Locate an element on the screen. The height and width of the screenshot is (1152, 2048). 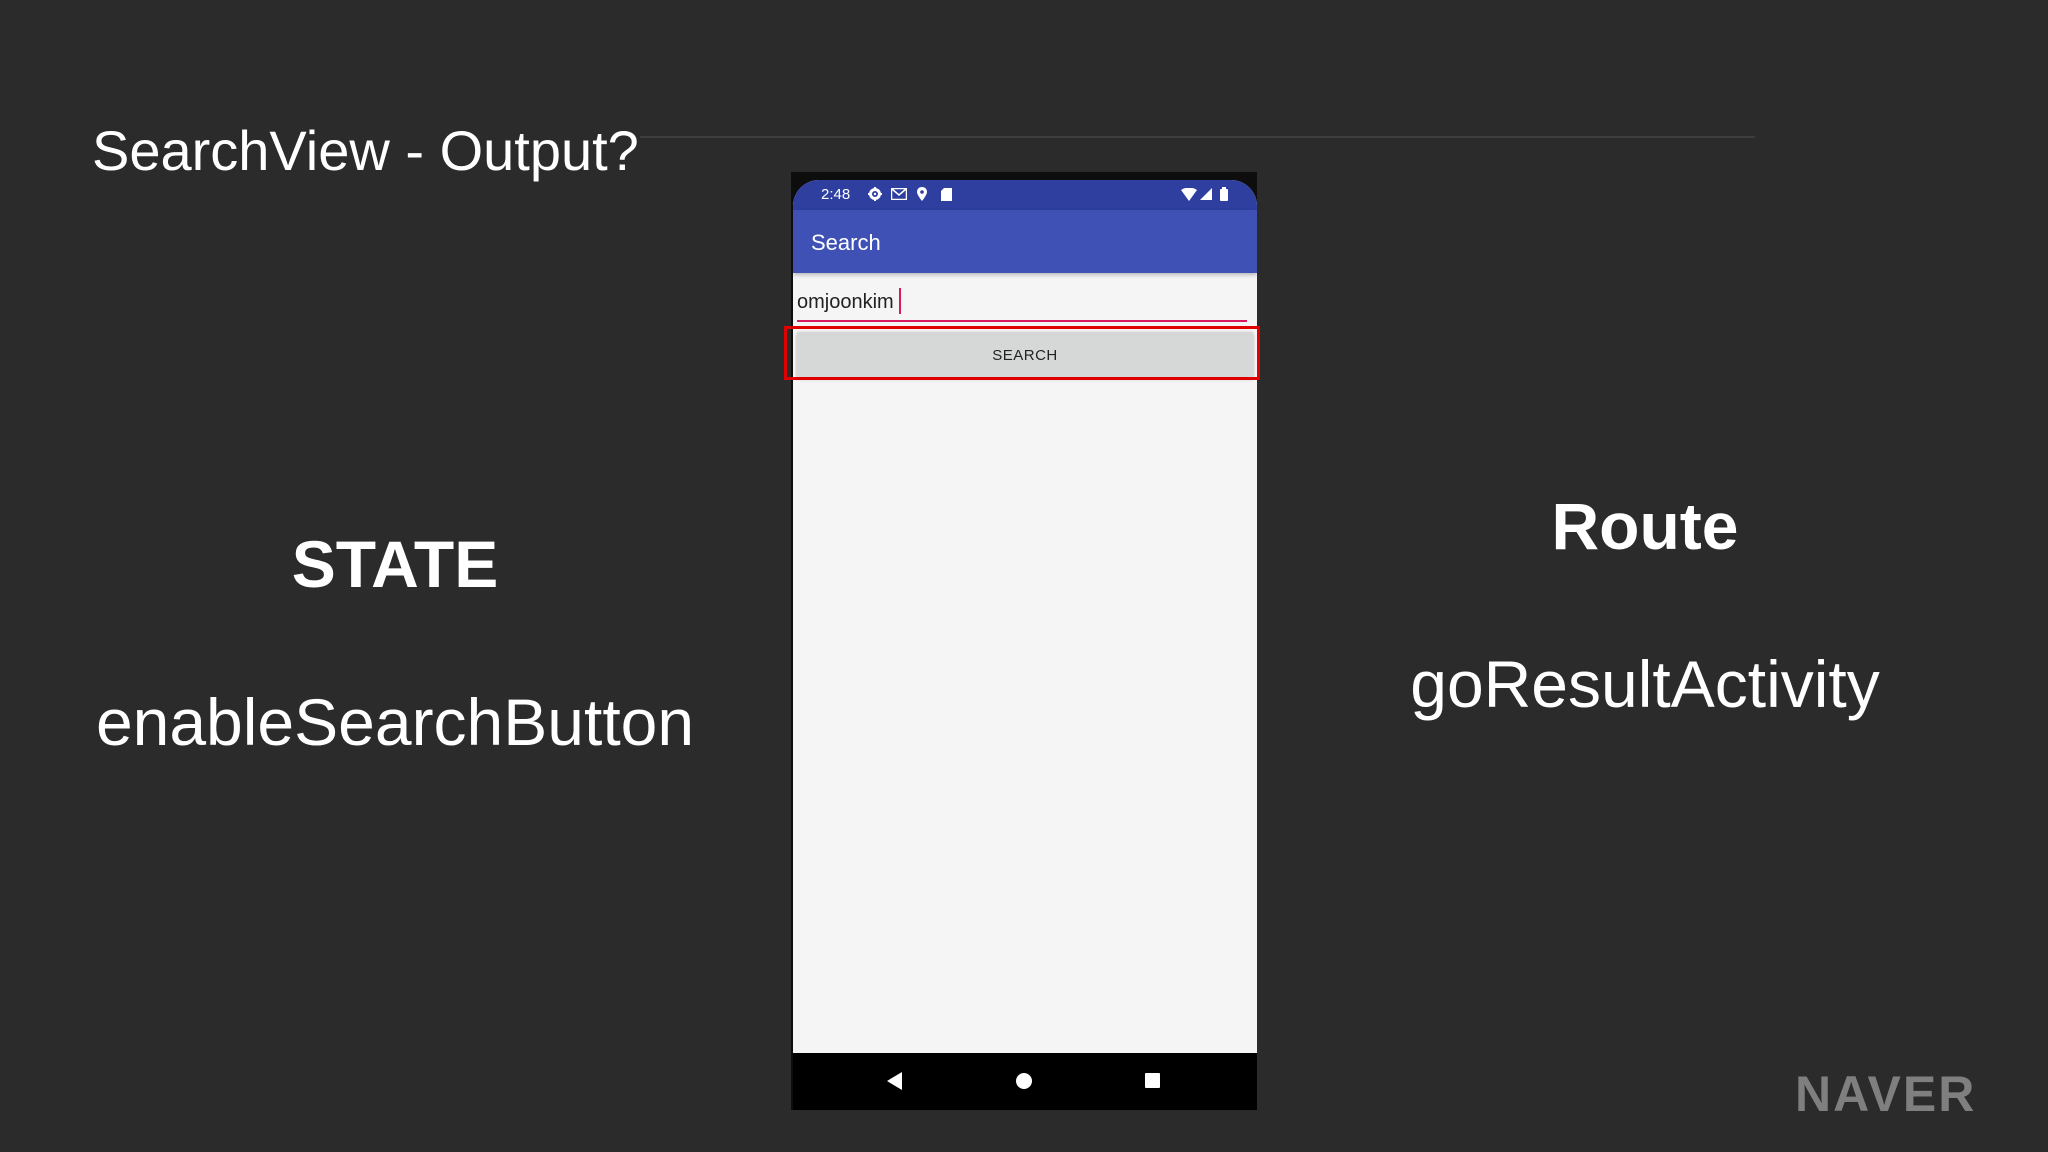
state-heading: STATE is located at coordinates (395, 564).